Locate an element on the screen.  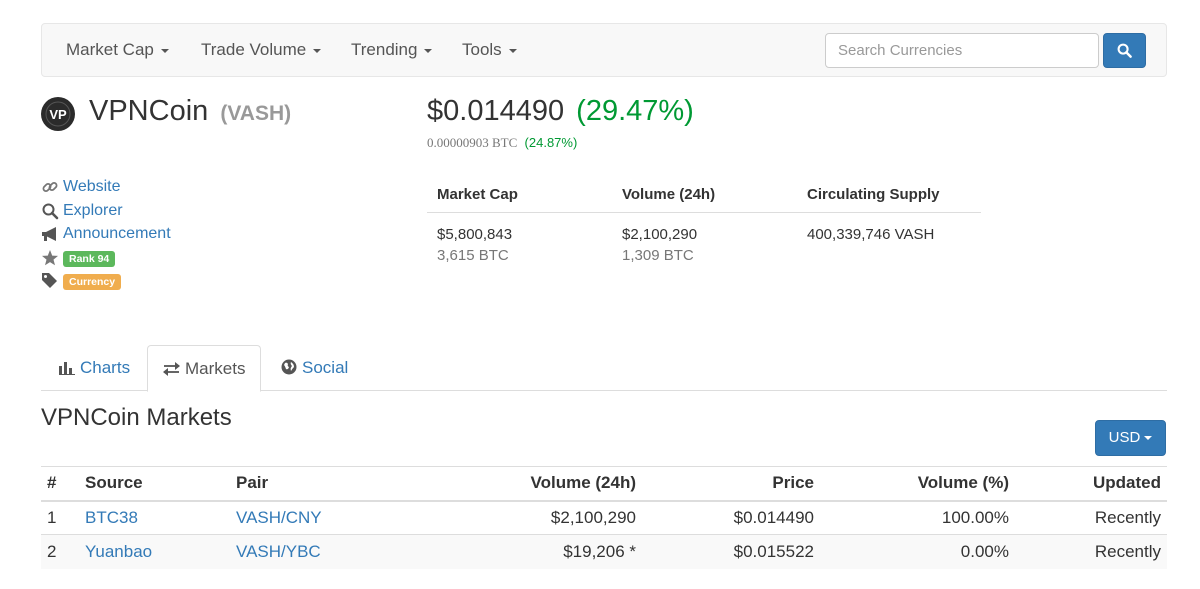
nav-tools-dropdown: Tools is located at coordinates (489, 50).